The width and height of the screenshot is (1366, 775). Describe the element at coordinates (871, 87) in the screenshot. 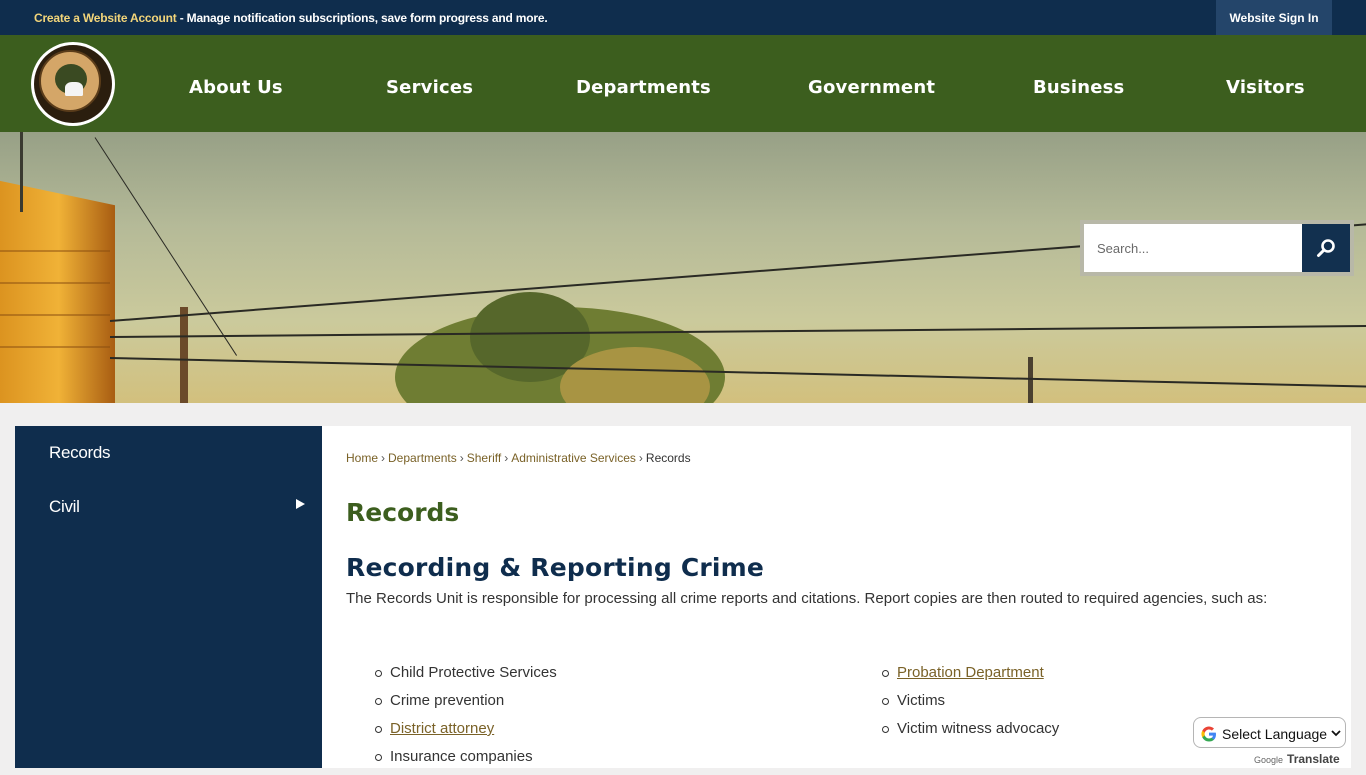

I see `nav-government: Government` at that location.